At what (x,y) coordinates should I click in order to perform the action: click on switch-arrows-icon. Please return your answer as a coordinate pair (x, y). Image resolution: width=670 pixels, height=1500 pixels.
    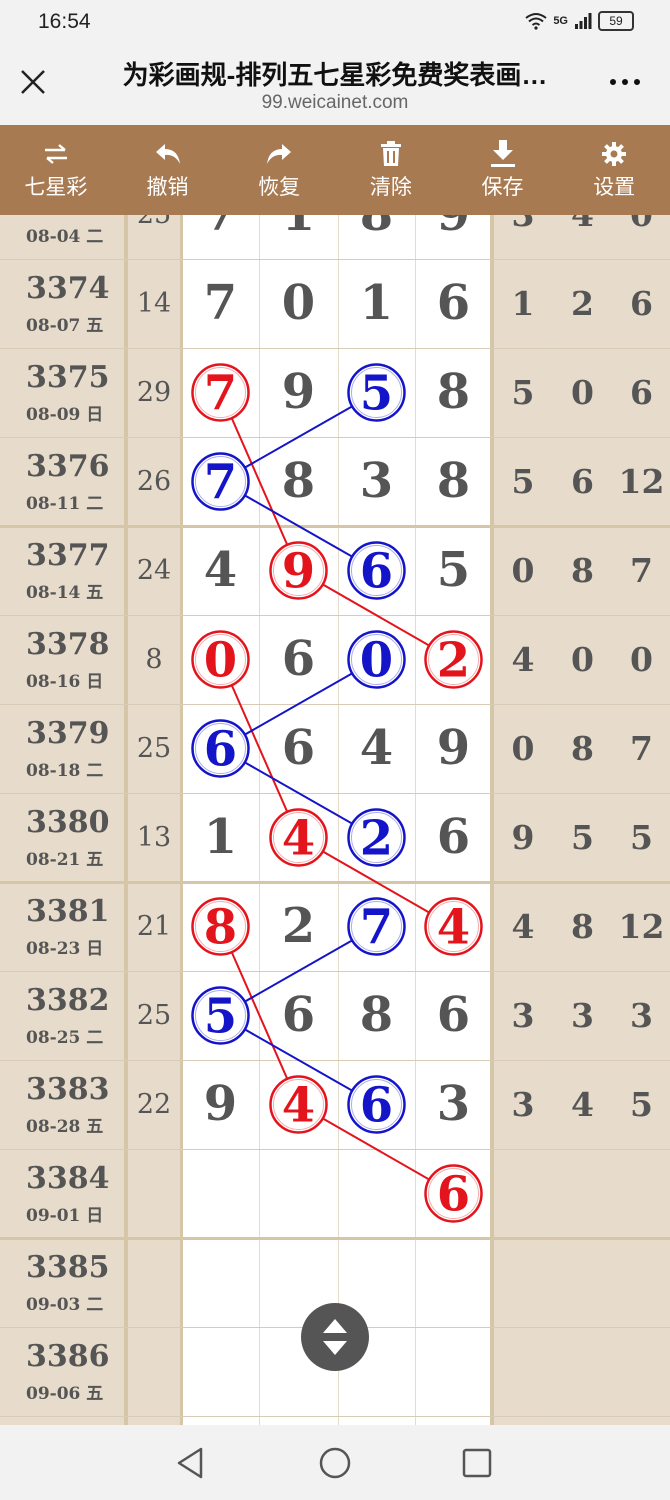
    Looking at the image, I should click on (55, 154).